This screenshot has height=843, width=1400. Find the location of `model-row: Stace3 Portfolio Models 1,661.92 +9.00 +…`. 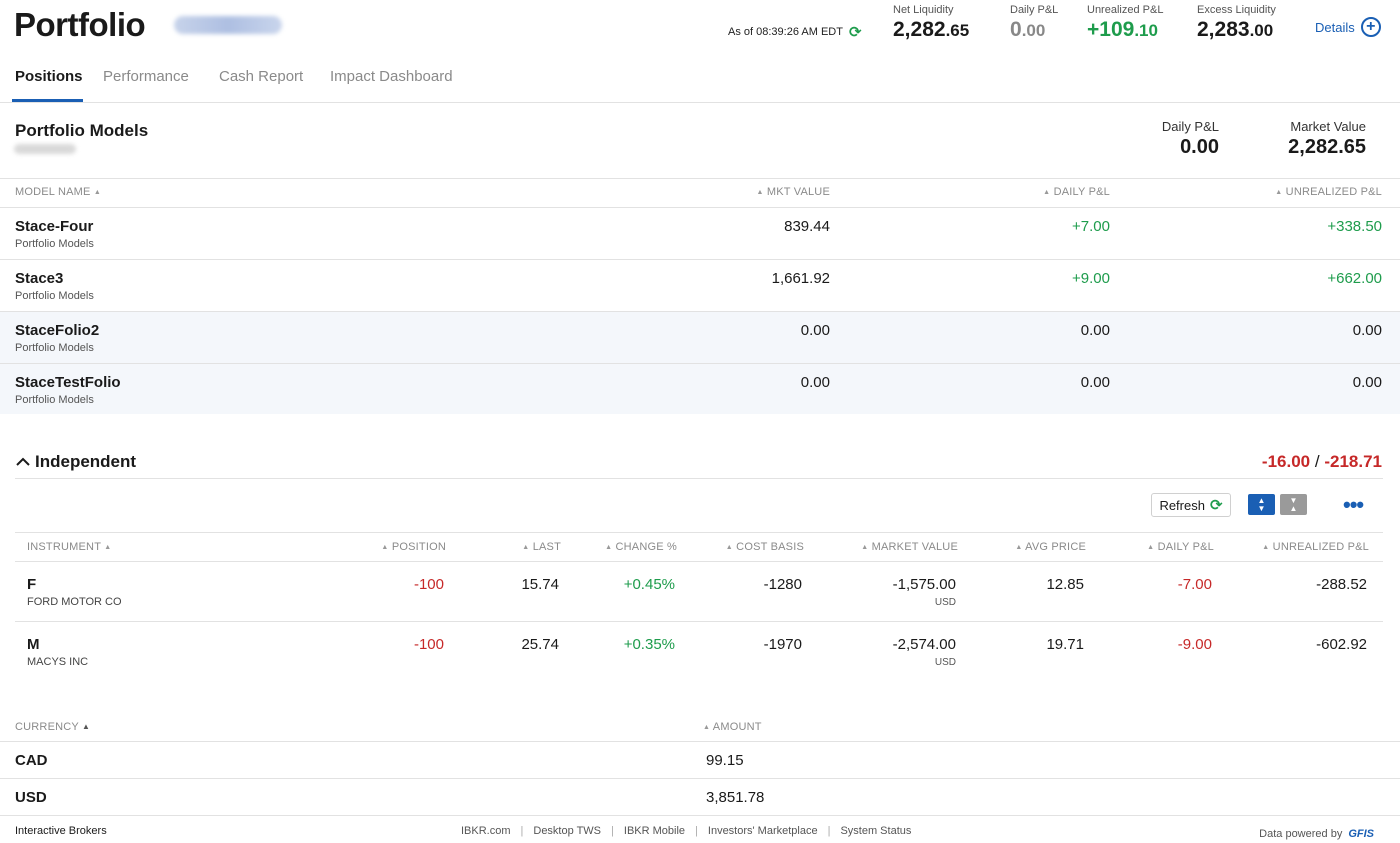

model-row: Stace3 Portfolio Models 1,661.92 +9.00 +… is located at coordinates (700, 286).